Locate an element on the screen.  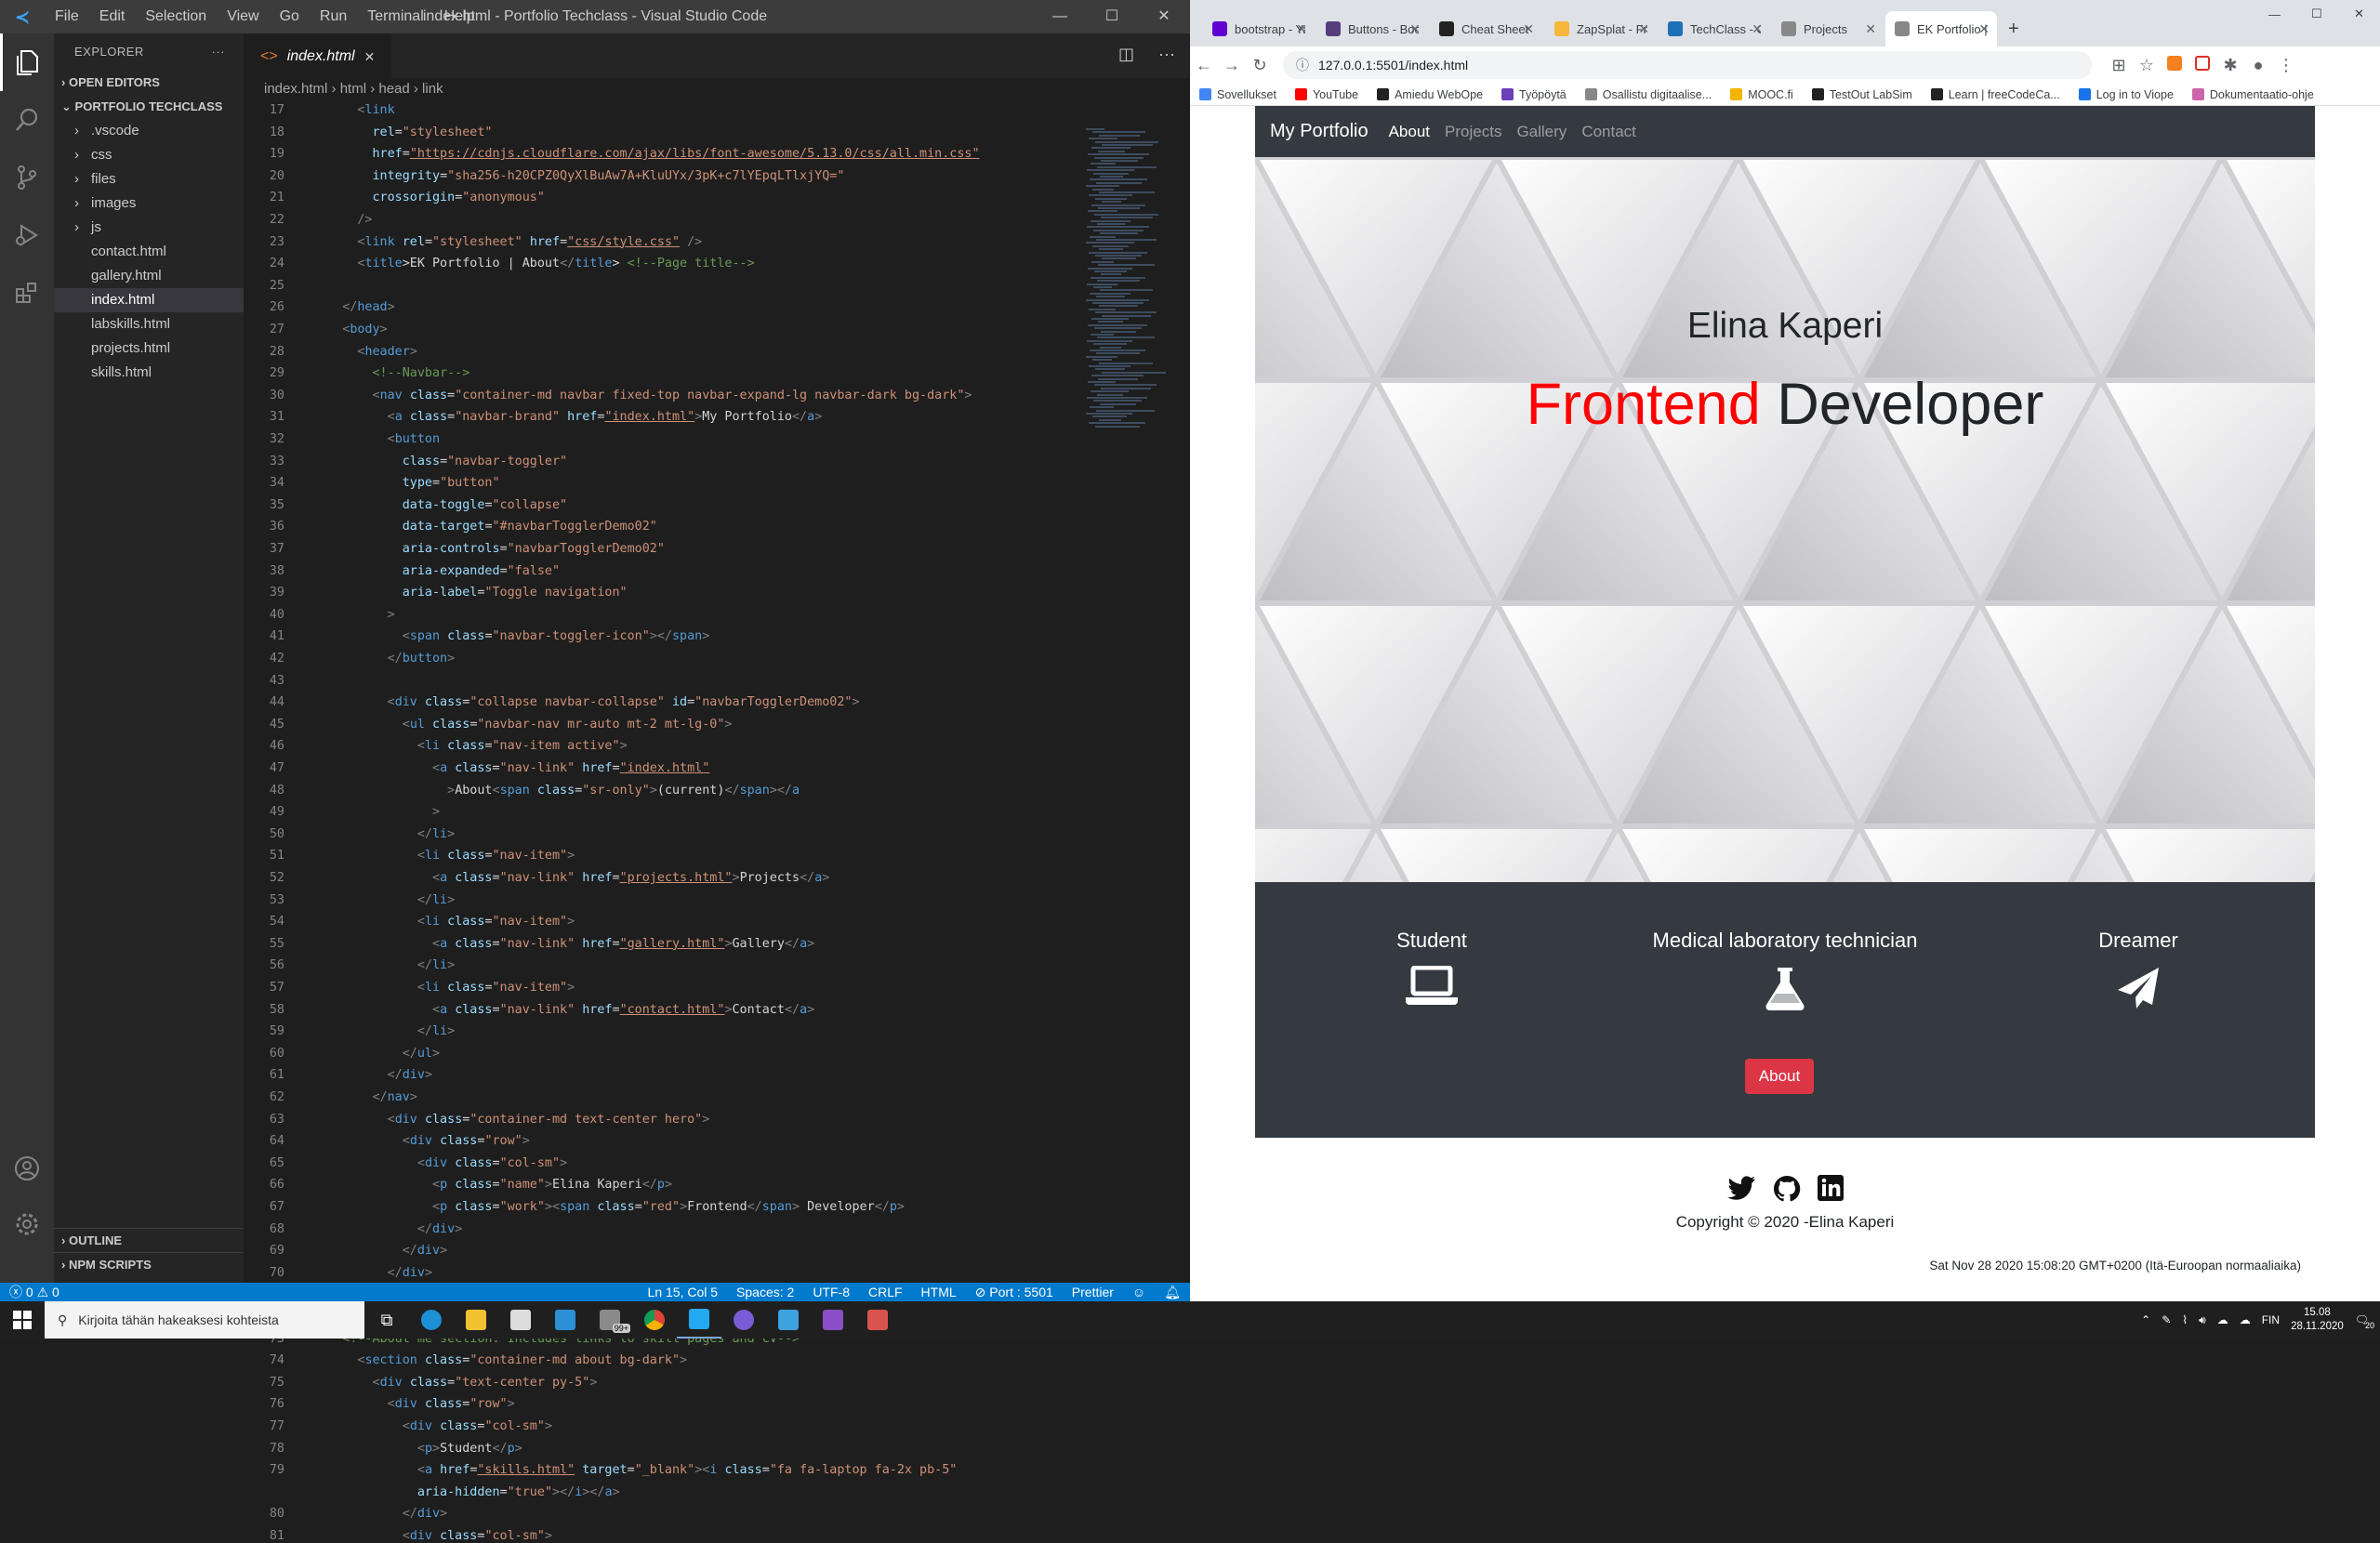
more-actions-icon: ··· is located at coordinates (1166, 54).